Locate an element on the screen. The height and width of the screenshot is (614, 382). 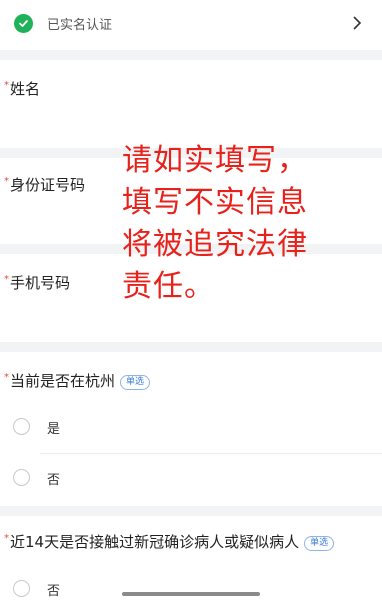
name-field-label: *姓名 is located at coordinates (22, 88).